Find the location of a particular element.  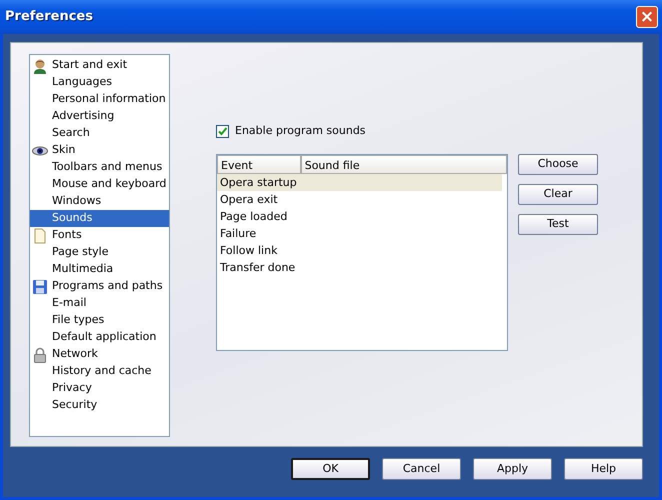

sidebar-label: Network is located at coordinates (75, 354).